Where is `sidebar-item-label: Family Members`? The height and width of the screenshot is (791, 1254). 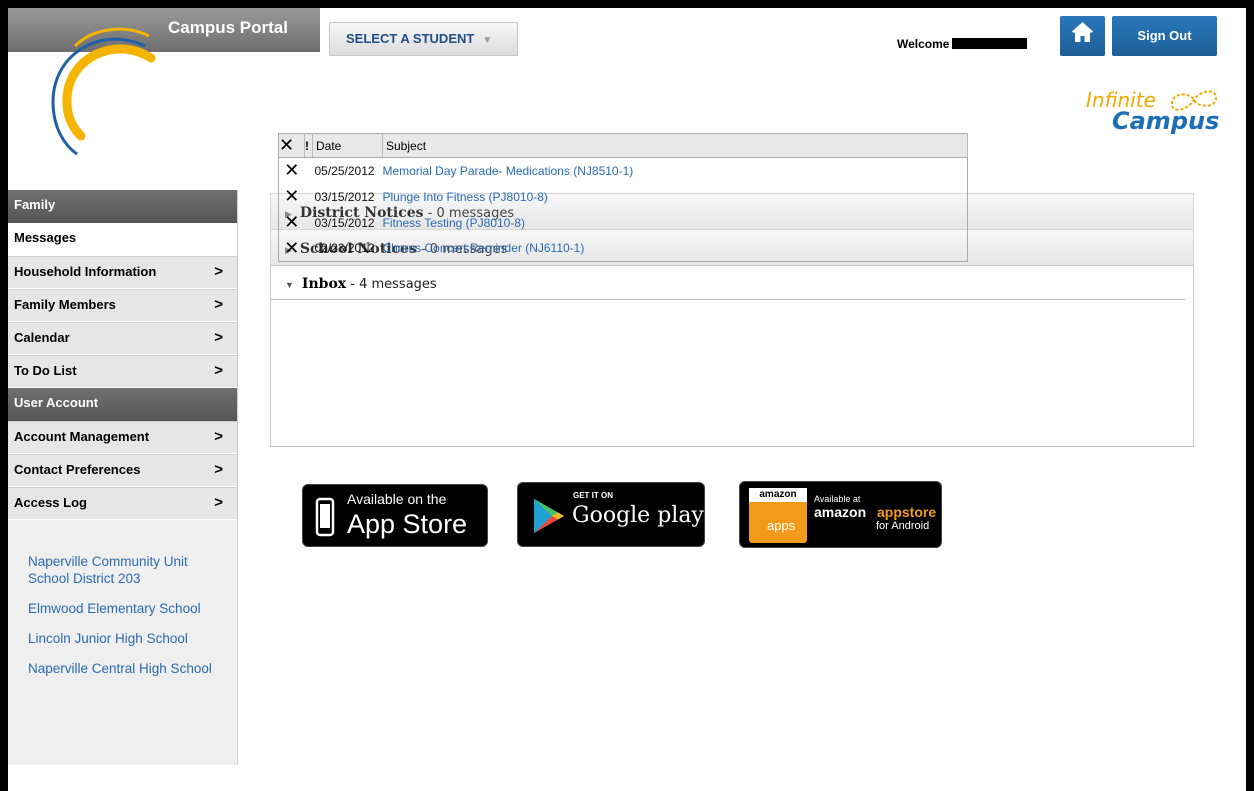
sidebar-item-label: Family Members is located at coordinates (65, 304).